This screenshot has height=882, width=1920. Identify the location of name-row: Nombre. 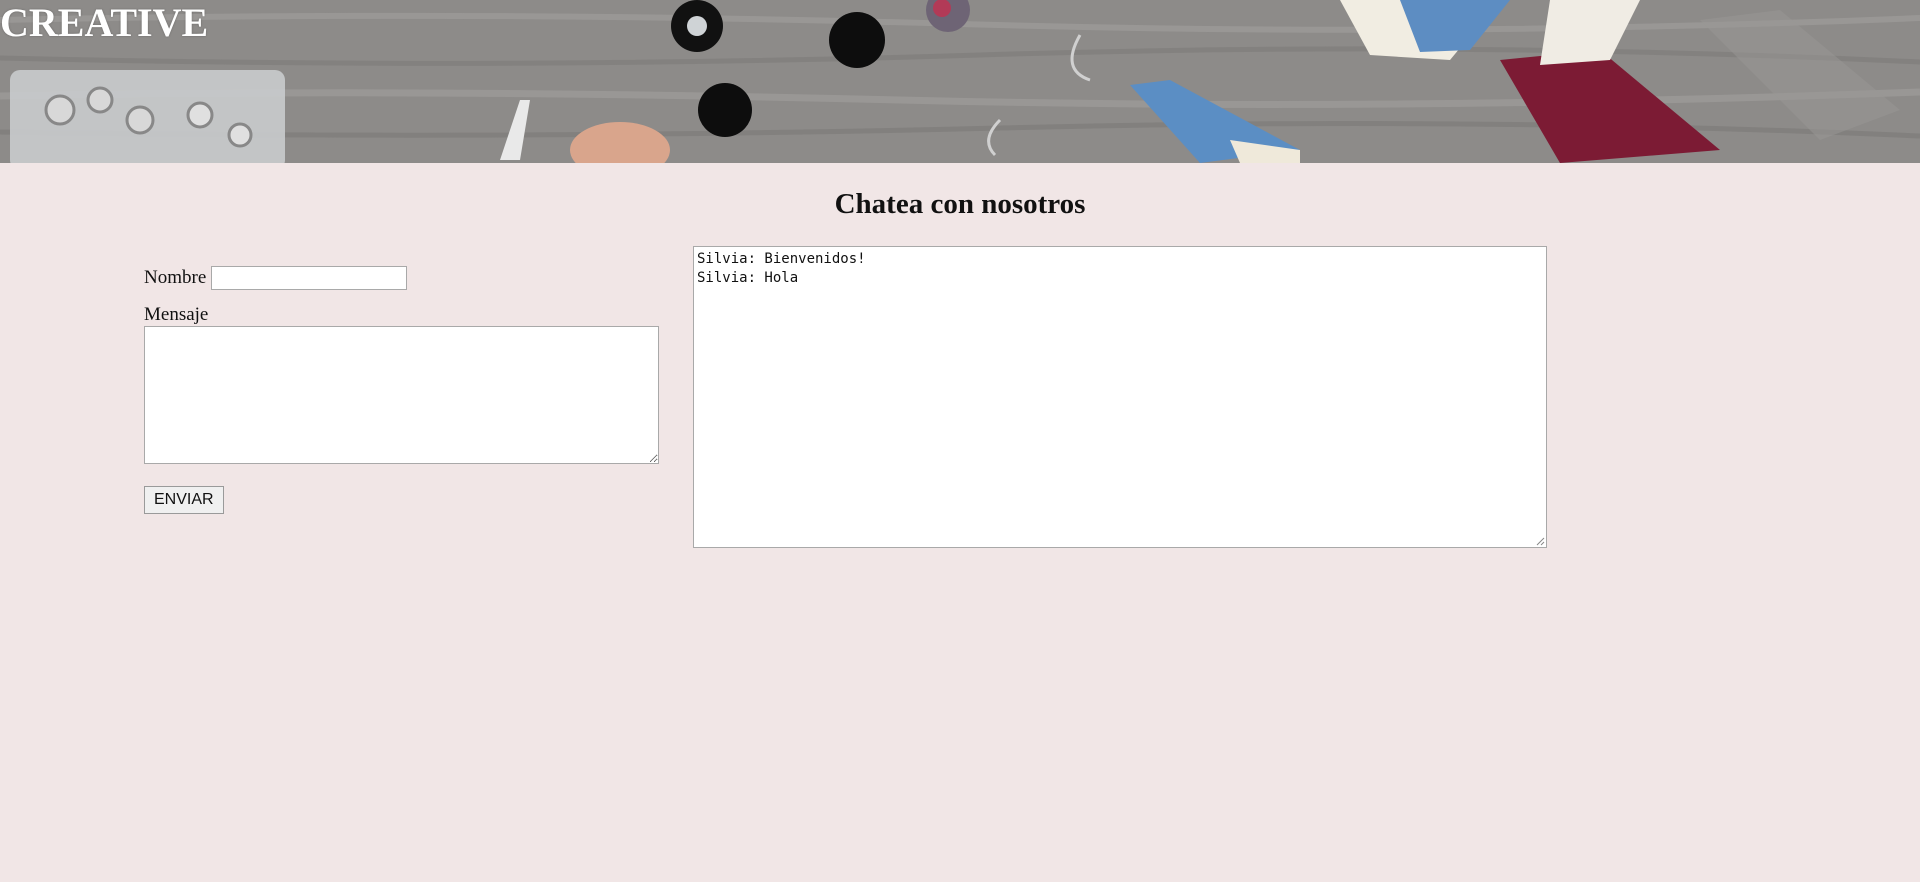
(404, 278).